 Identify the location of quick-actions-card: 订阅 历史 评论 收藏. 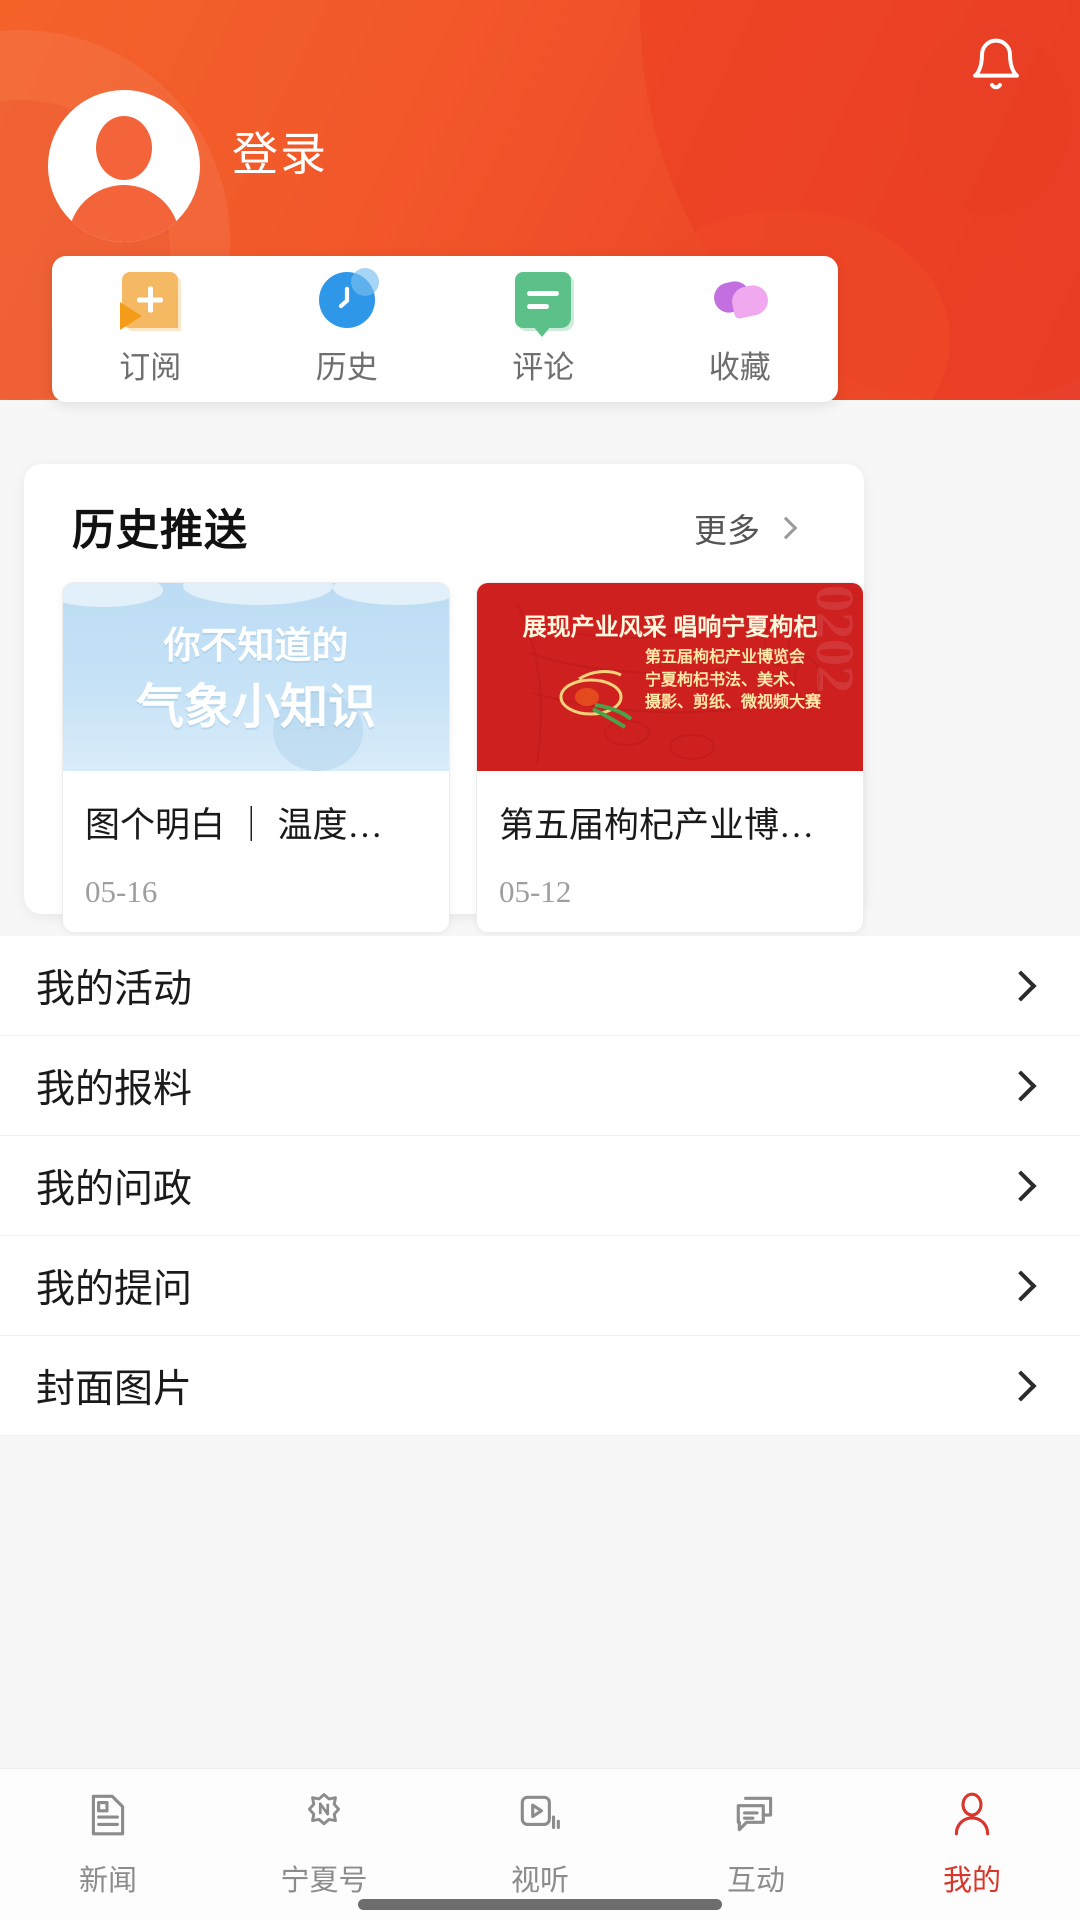
(445, 329).